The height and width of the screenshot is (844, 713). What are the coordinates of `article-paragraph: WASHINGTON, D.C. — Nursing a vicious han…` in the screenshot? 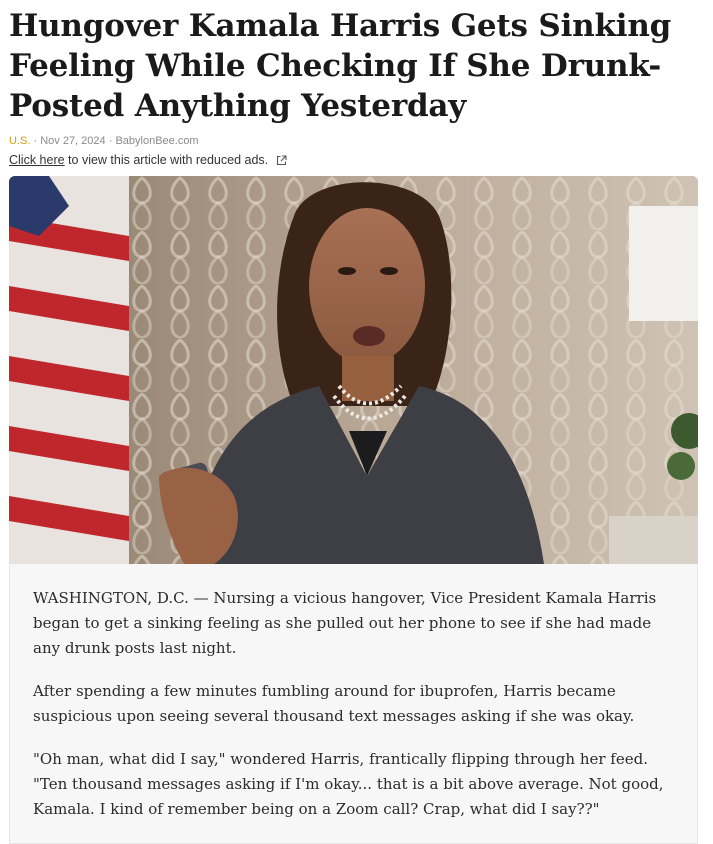 It's located at (345, 623).